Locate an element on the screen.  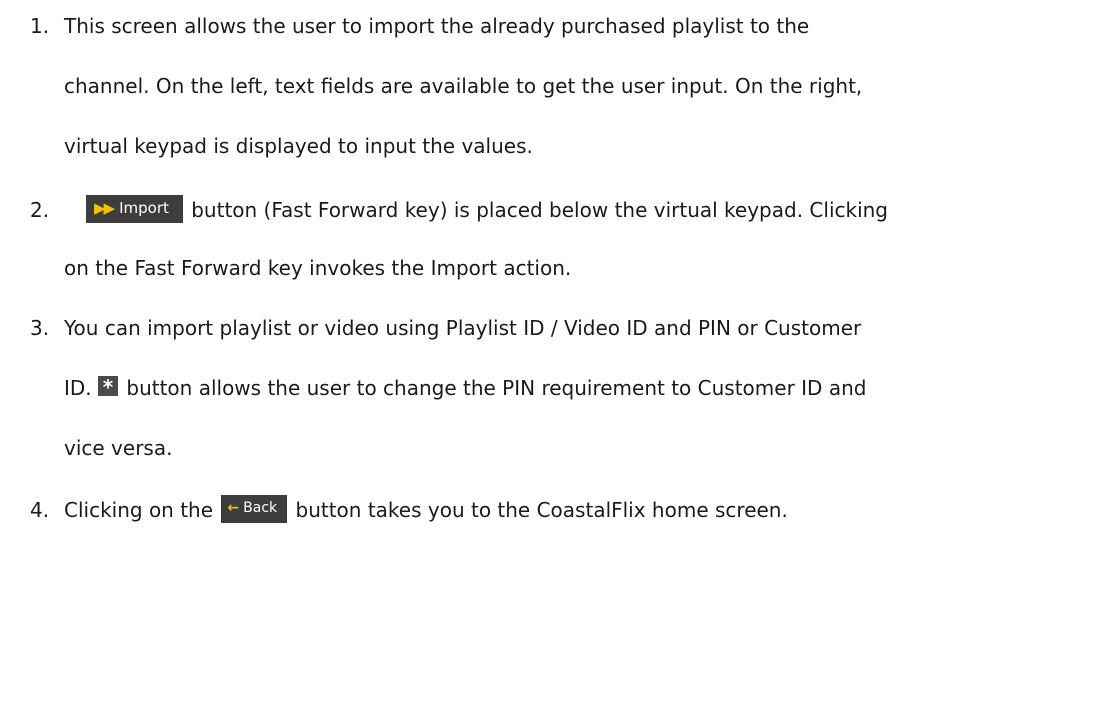
back-button-label: Back is located at coordinates (260, 507).